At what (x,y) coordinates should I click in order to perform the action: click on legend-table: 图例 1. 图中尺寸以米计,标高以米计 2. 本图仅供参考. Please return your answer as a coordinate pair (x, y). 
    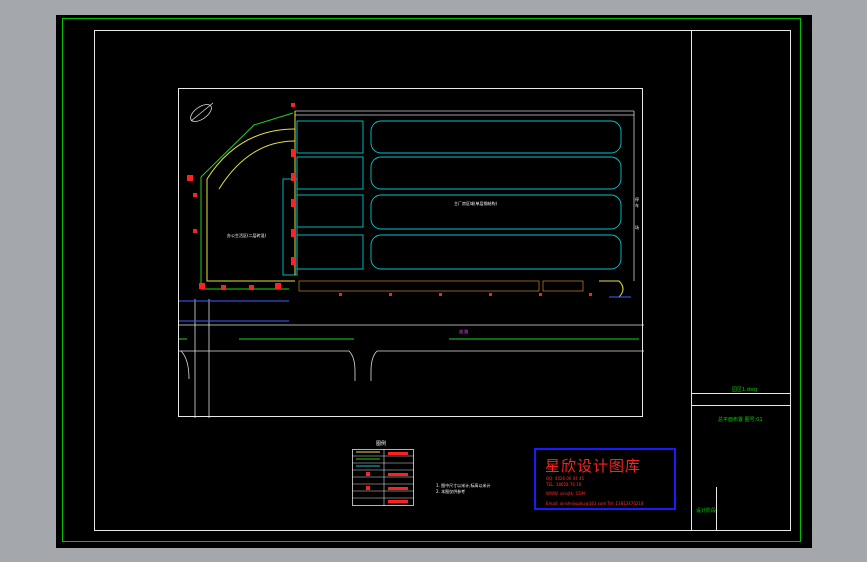
    Looking at the image, I should click on (421, 473).